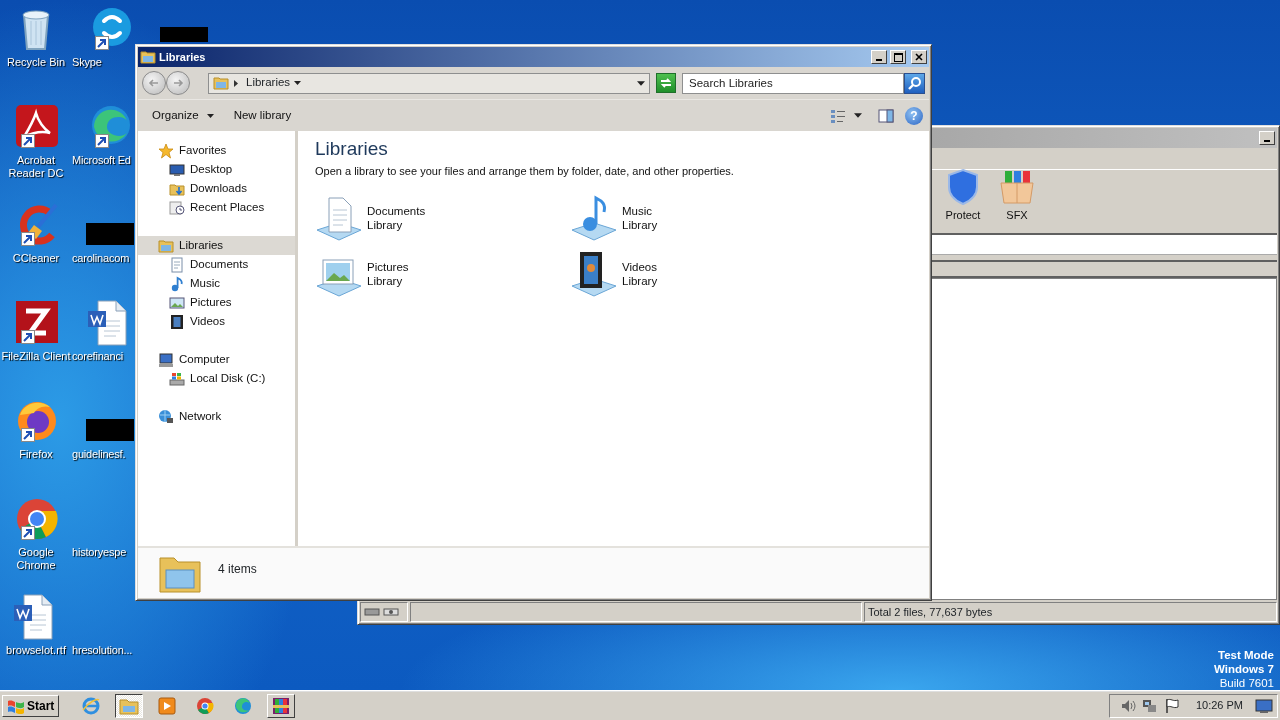 The image size is (1280, 720). What do you see at coordinates (594, 273) in the screenshot?
I see `videos-library-icon` at bounding box center [594, 273].